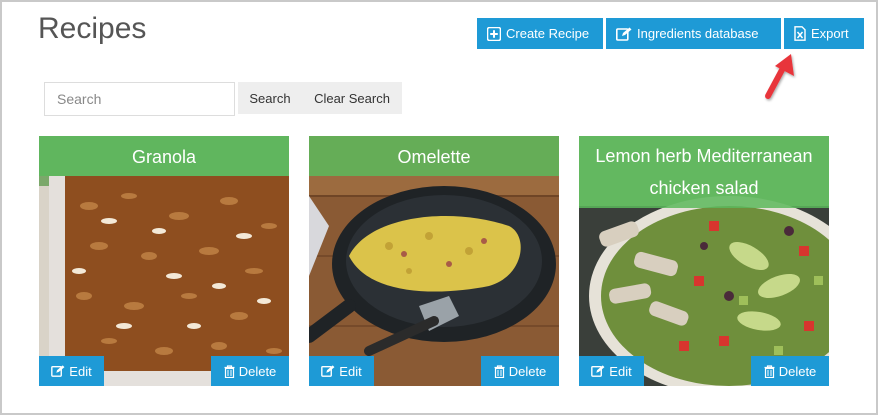  What do you see at coordinates (704, 172) in the screenshot?
I see `recipe-title: Lemon herb Mediterranean chicken salad` at bounding box center [704, 172].